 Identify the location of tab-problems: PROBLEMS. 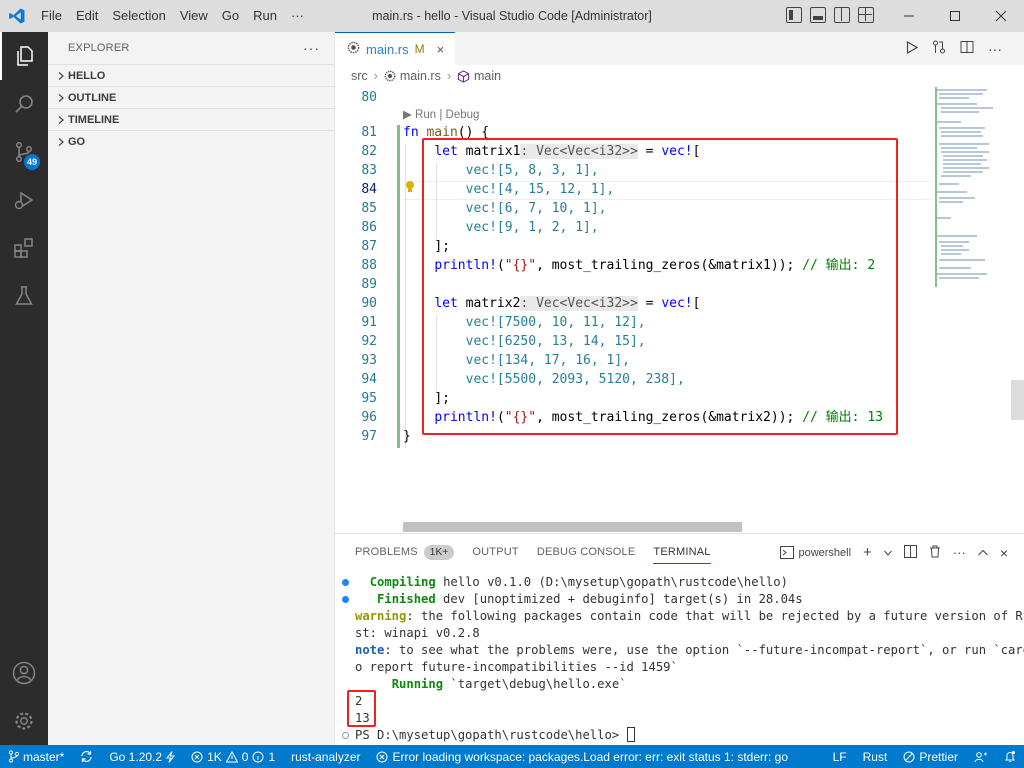
(386, 552).